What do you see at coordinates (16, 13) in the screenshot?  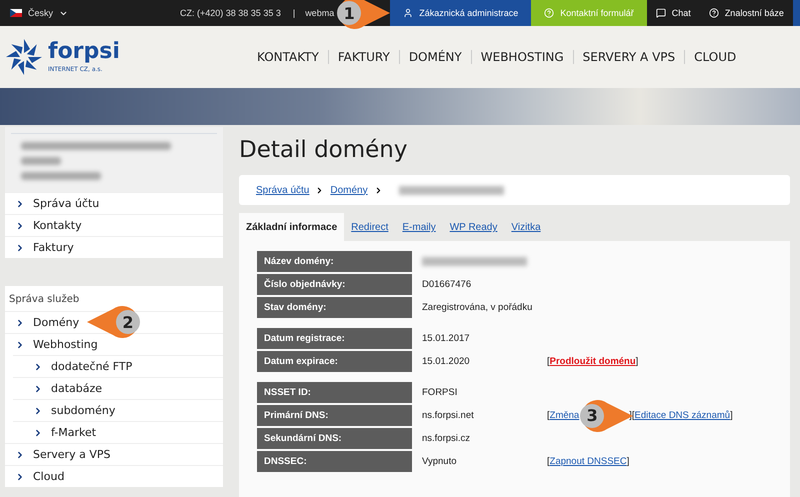 I see `flag-icon` at bounding box center [16, 13].